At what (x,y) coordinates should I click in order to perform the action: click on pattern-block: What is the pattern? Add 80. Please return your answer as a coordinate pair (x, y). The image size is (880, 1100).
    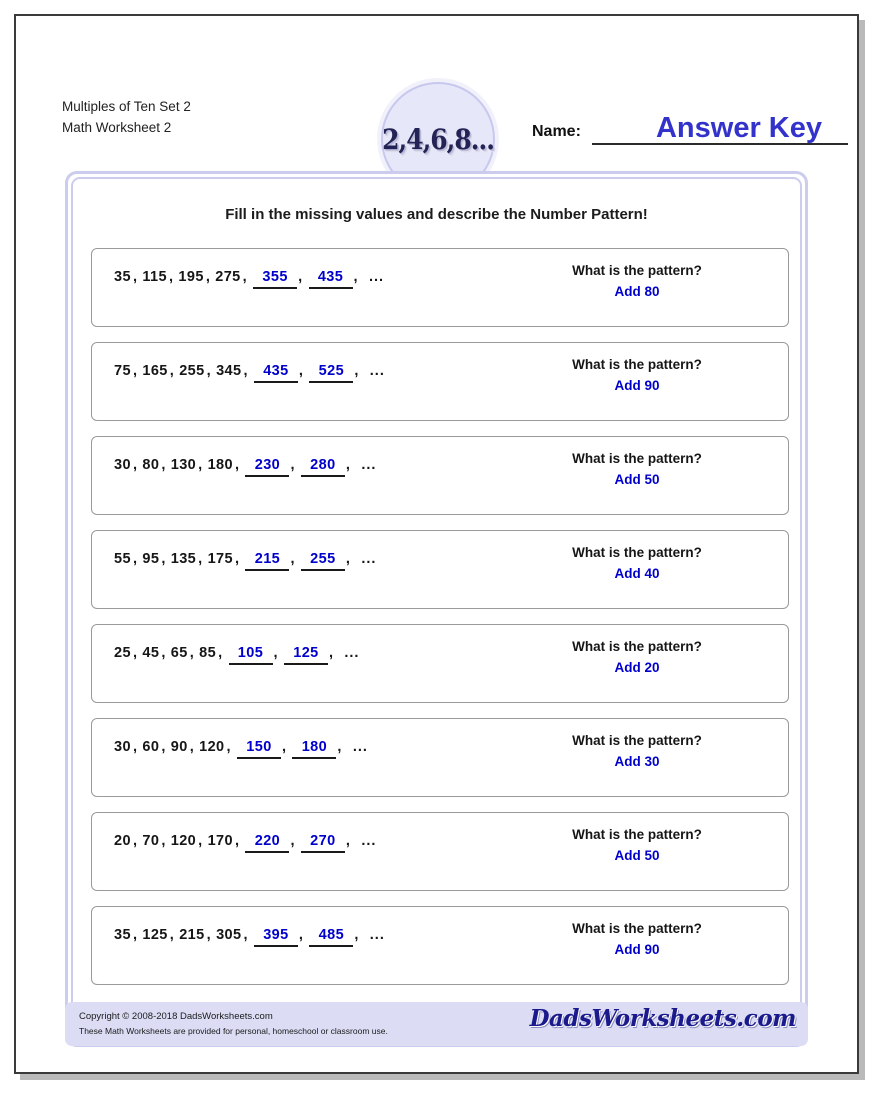
    Looking at the image, I should click on (637, 281).